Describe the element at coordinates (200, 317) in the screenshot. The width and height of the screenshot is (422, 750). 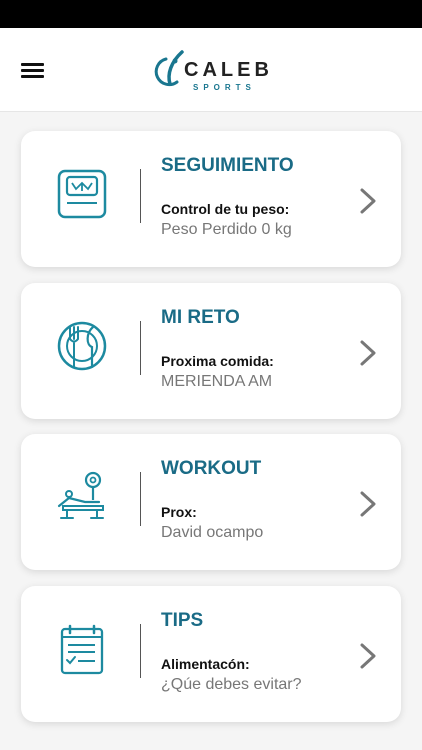
I see `card-title: MI RETO` at that location.